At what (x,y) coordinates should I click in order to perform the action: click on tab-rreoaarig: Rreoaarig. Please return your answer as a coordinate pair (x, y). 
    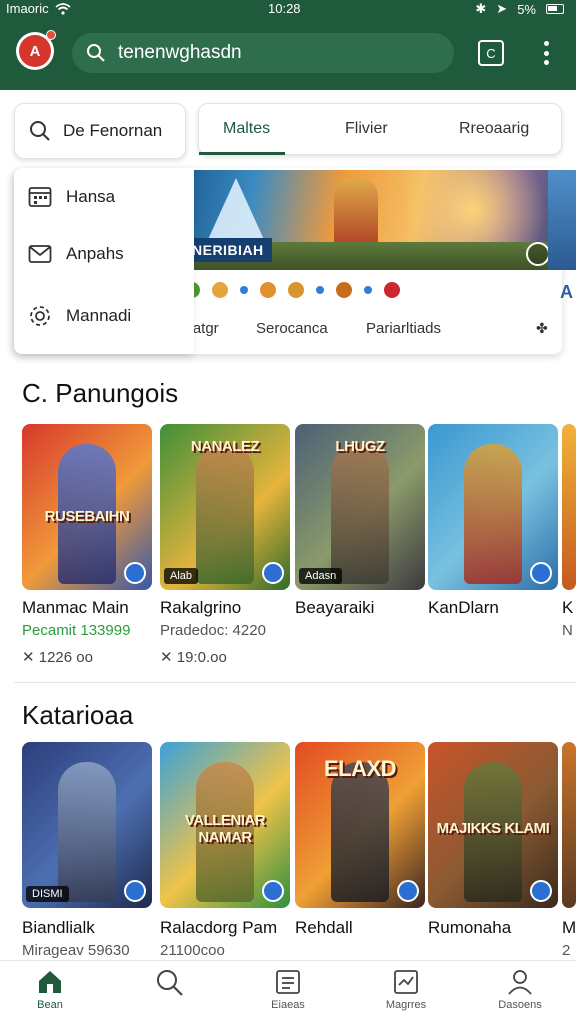
    Looking at the image, I should click on (494, 129).